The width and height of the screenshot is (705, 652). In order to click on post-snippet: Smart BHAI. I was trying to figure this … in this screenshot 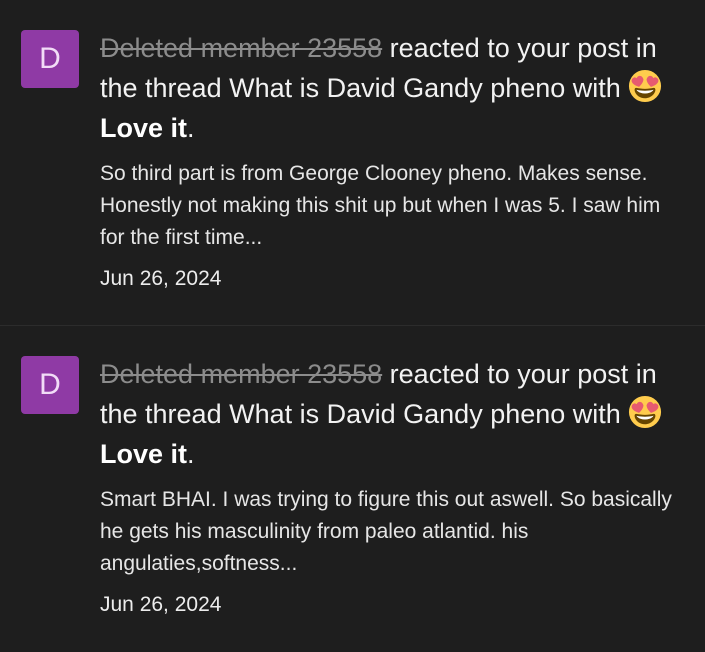, I will do `click(392, 532)`.